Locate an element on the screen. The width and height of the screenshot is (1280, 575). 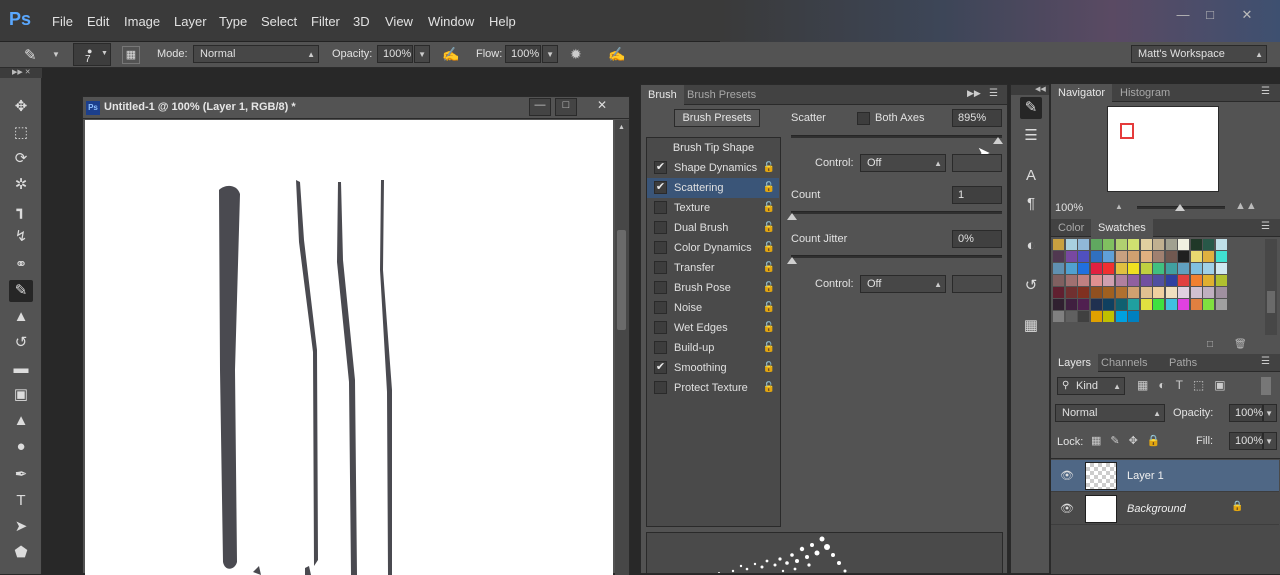
dodge-tool-icon: ● is located at coordinates (21, 447).